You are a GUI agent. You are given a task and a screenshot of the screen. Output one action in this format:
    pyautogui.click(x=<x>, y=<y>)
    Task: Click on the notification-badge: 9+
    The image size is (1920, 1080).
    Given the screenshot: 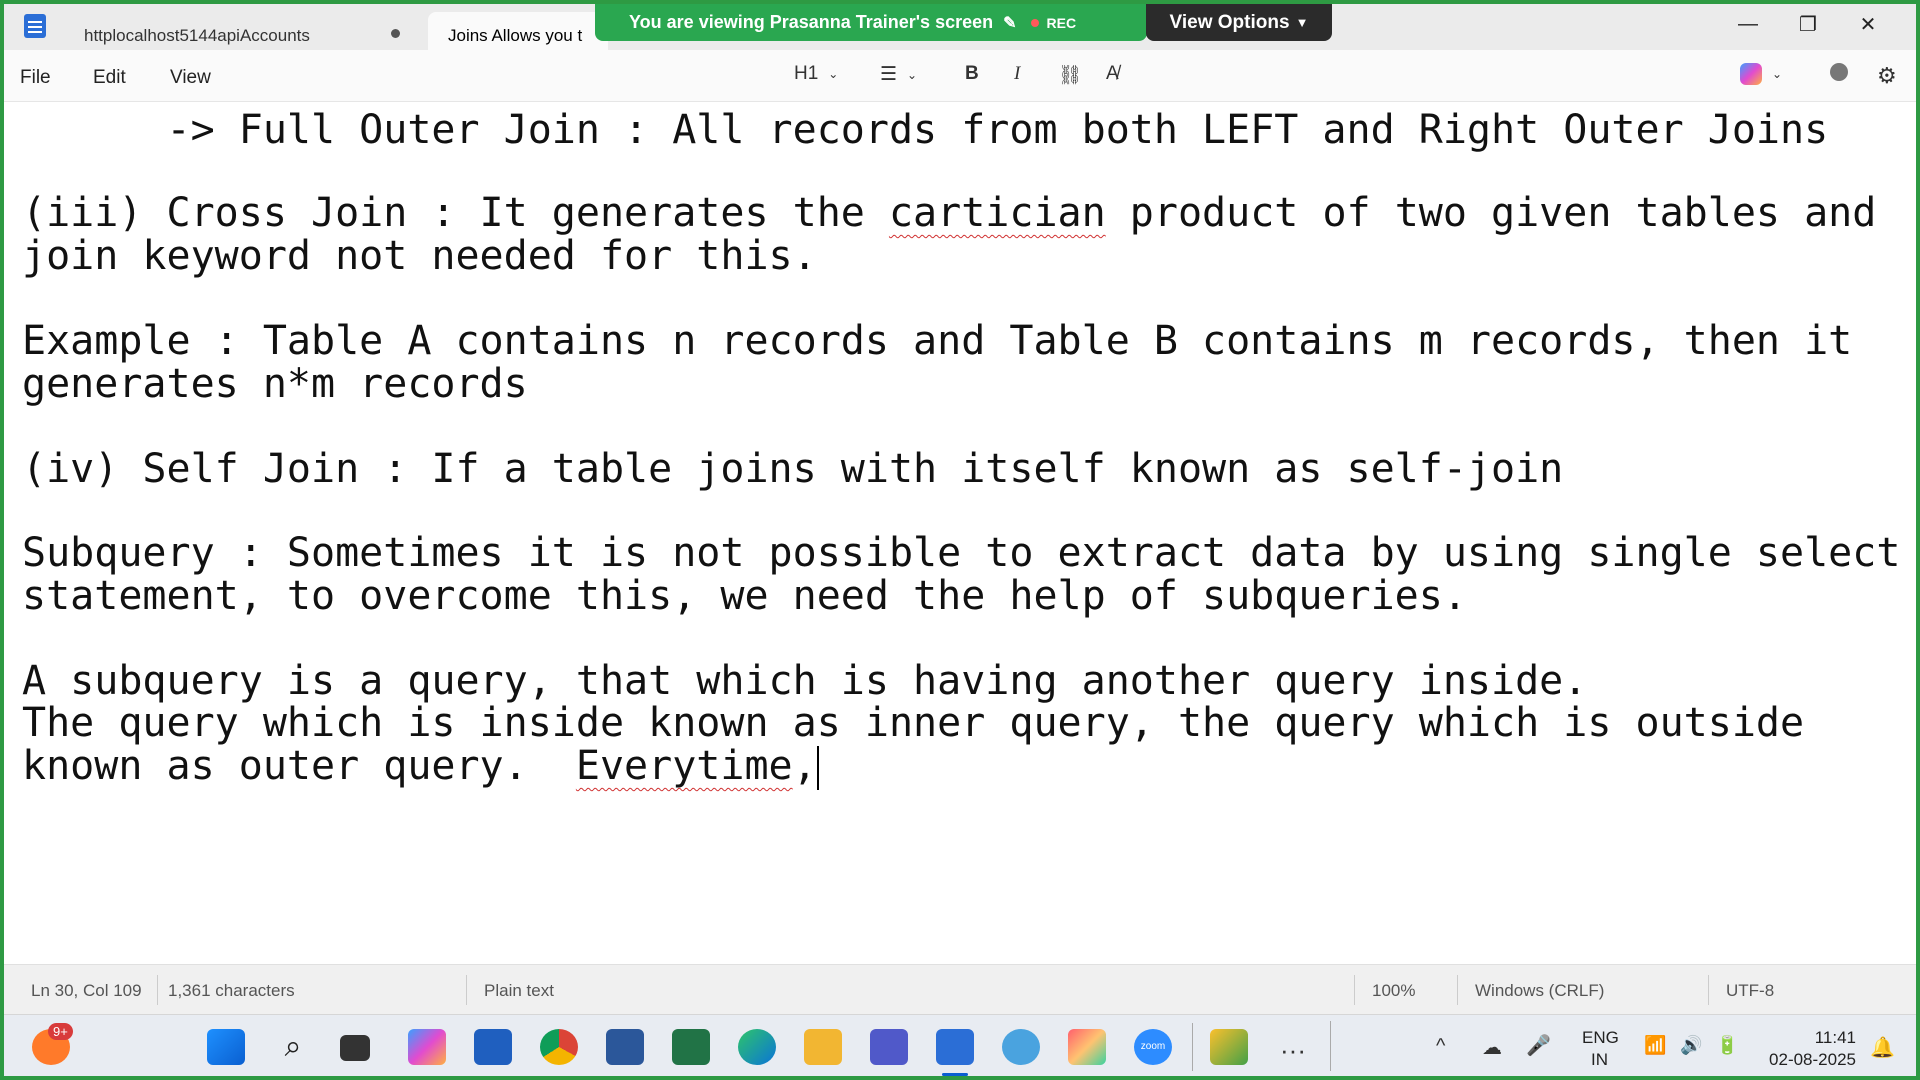 What is the action you would take?
    pyautogui.click(x=60, y=1031)
    